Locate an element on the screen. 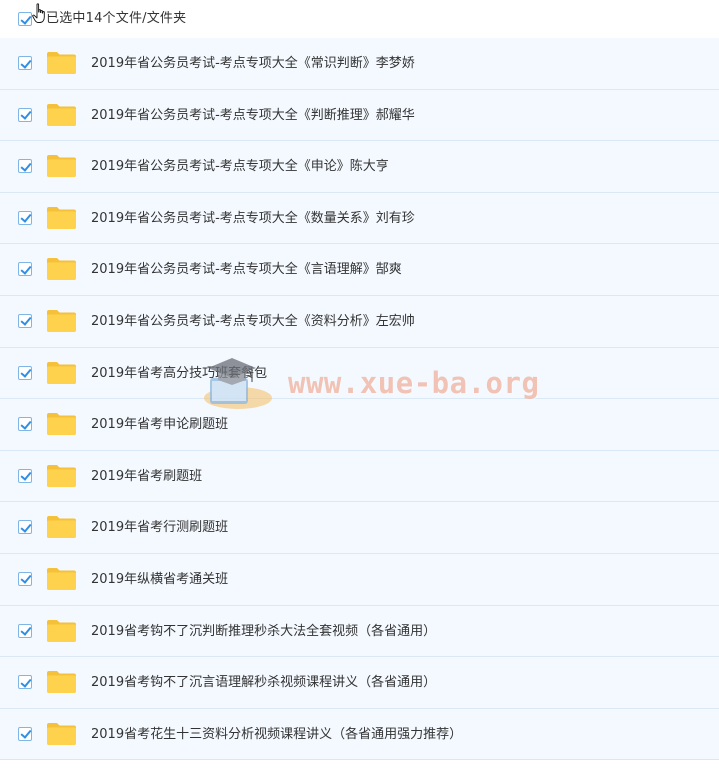 Image resolution: width=719 pixels, height=774 pixels. file-row: 2019年省考申论刷题班 is located at coordinates (359, 425).